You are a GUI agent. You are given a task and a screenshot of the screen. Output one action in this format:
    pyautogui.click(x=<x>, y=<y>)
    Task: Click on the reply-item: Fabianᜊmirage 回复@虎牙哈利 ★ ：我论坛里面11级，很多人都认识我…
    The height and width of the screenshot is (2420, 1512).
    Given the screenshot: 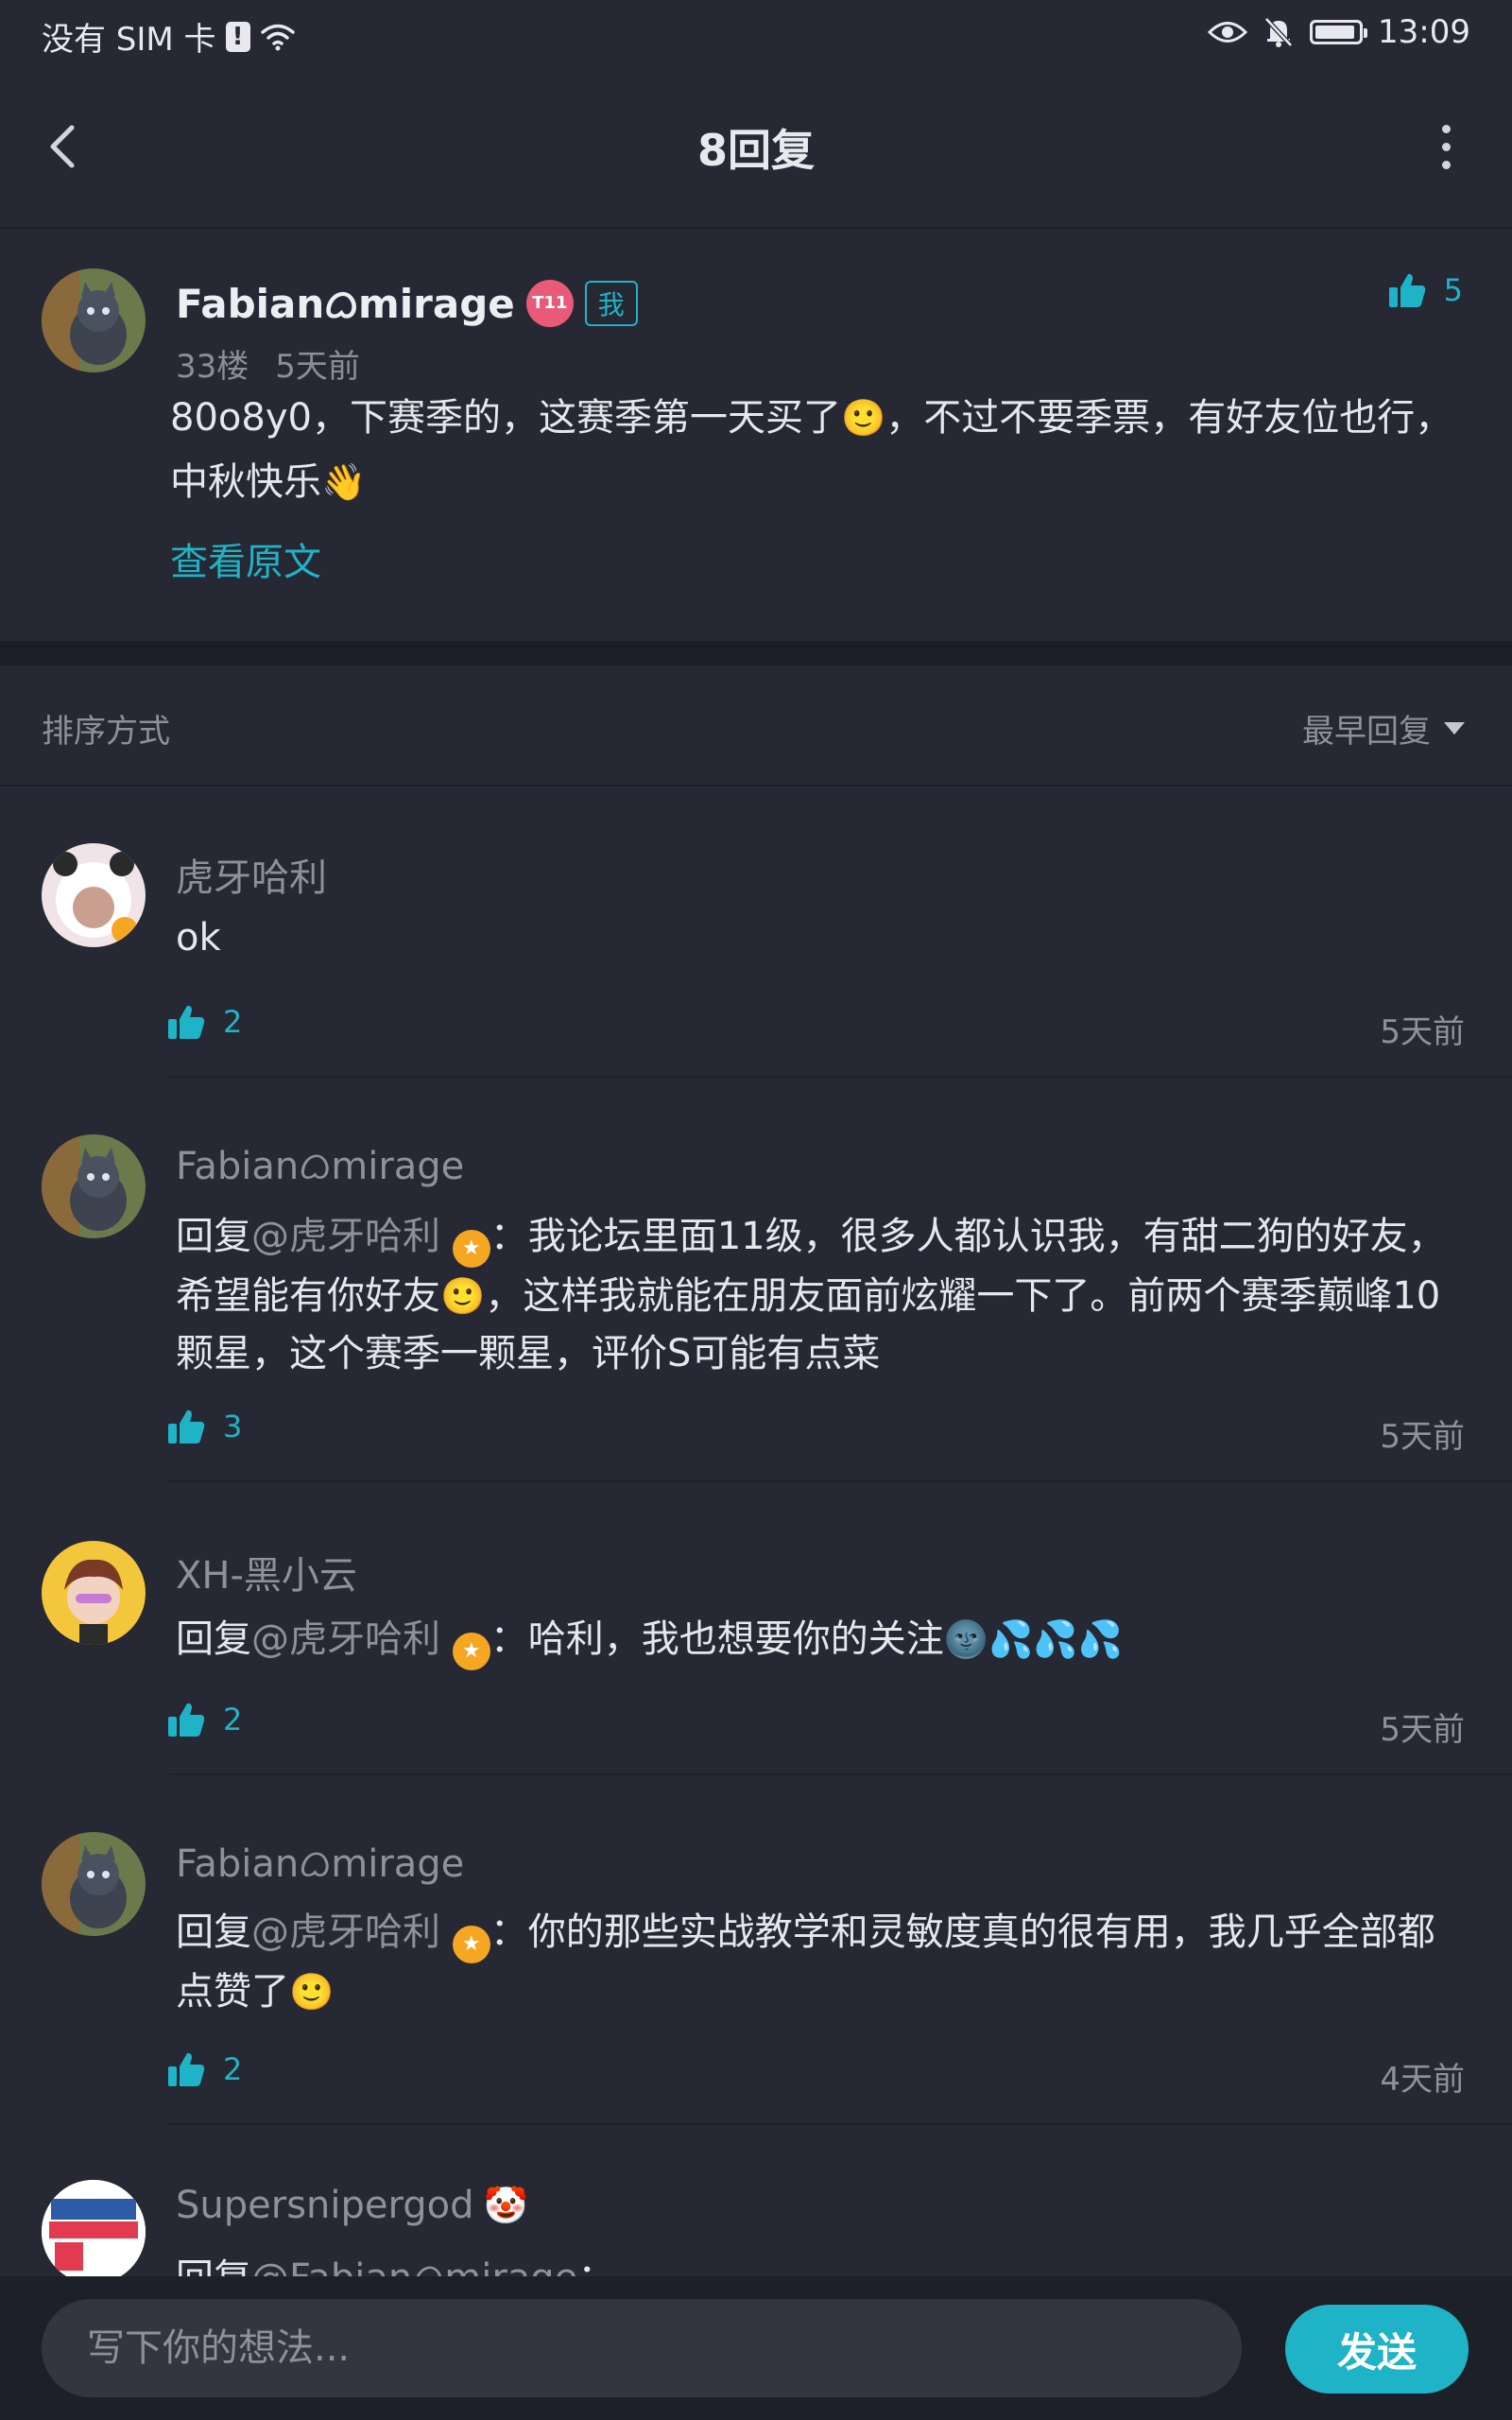 What is the action you would take?
    pyautogui.click(x=756, y=1309)
    